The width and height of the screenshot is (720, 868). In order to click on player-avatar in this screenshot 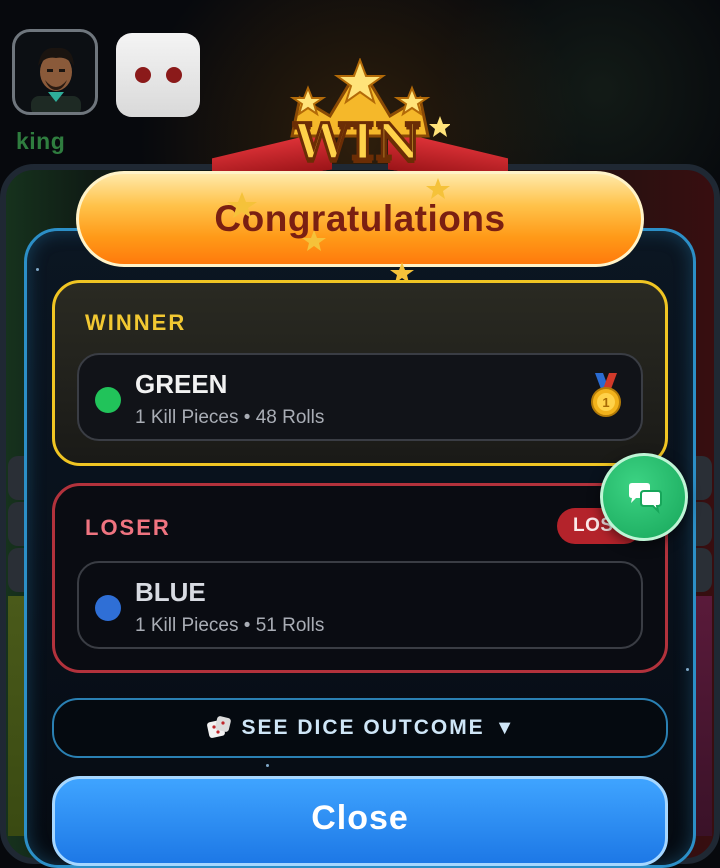, I will do `click(55, 72)`.